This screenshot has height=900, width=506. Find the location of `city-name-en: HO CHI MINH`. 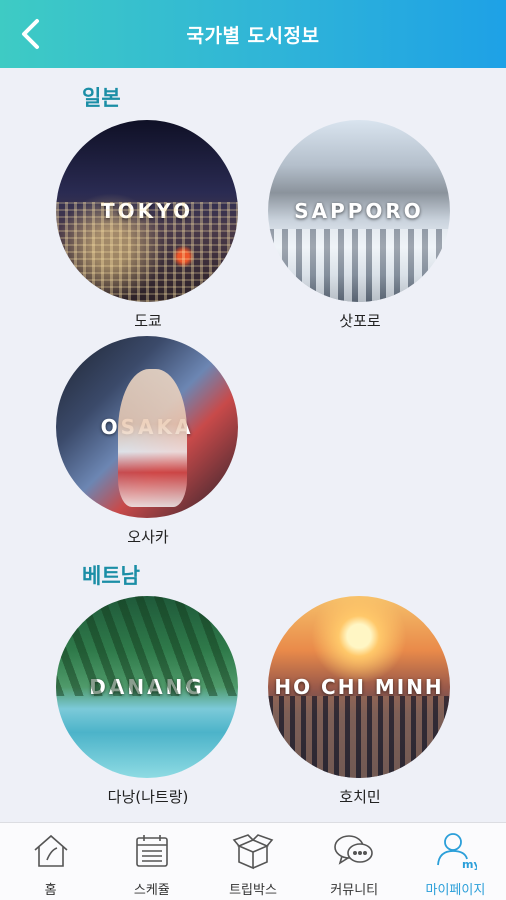

city-name-en: HO CHI MINH is located at coordinates (359, 687).